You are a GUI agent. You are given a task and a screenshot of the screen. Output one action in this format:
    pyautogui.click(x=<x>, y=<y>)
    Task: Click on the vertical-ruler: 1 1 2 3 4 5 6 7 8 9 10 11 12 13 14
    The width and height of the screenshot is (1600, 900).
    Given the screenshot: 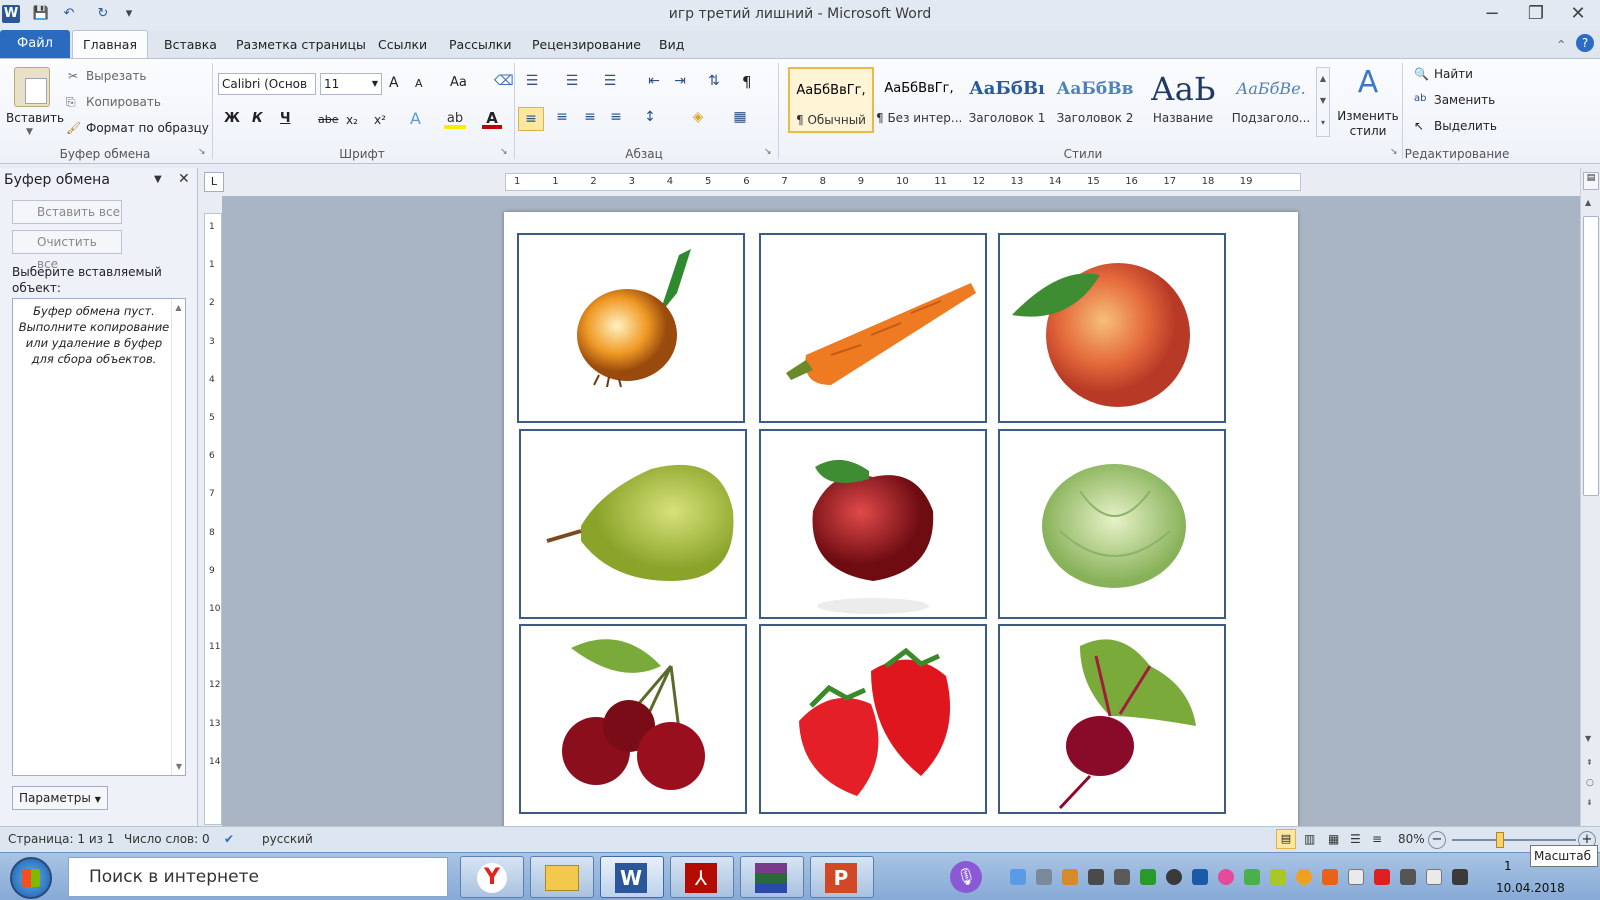 What is the action you would take?
    pyautogui.click(x=213, y=519)
    